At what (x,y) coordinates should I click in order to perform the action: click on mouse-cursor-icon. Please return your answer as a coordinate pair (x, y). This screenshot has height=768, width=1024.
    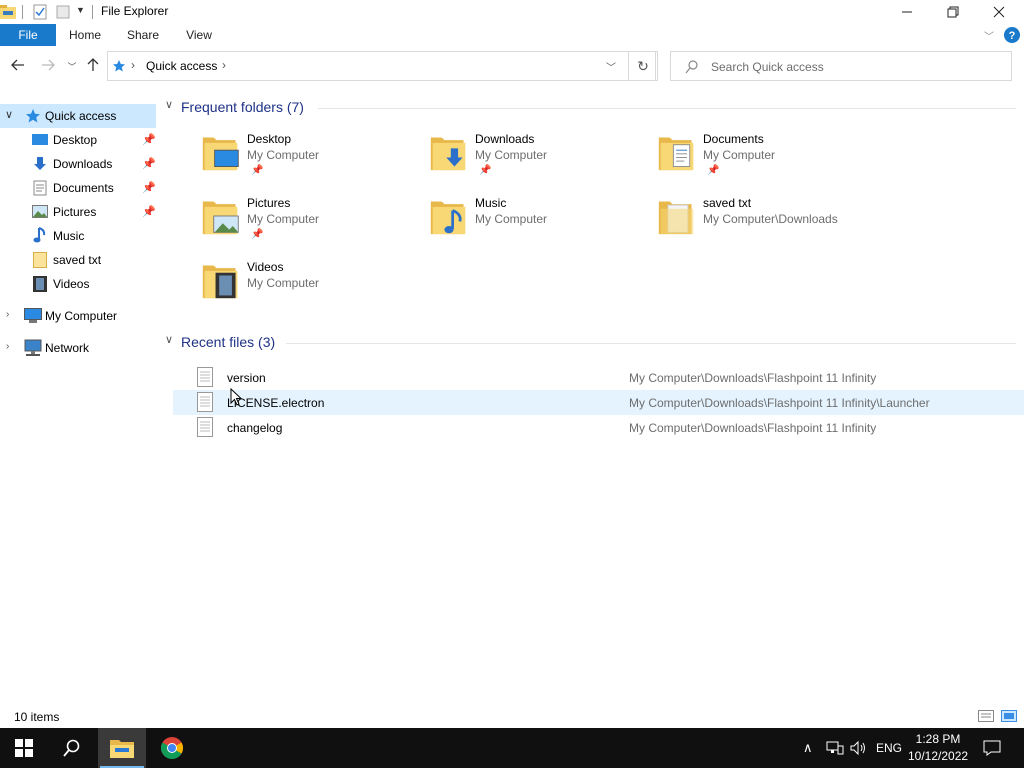
    Looking at the image, I should click on (236, 397).